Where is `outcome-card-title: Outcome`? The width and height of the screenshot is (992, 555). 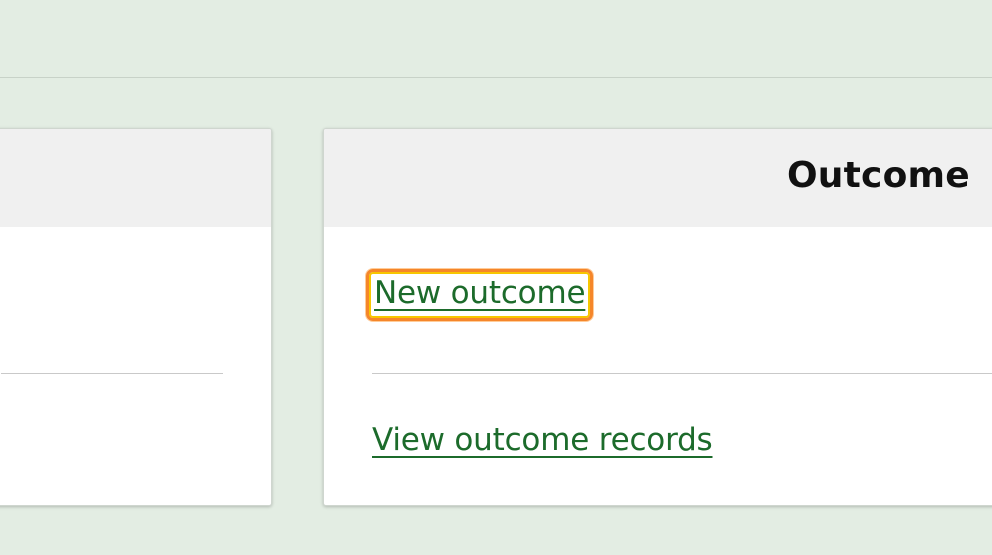 outcome-card-title: Outcome is located at coordinates (878, 175).